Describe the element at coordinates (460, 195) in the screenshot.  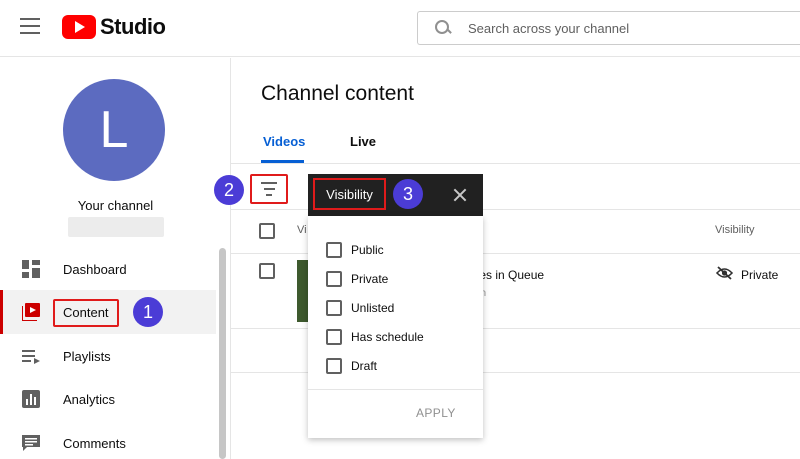
I see `close-icon` at that location.